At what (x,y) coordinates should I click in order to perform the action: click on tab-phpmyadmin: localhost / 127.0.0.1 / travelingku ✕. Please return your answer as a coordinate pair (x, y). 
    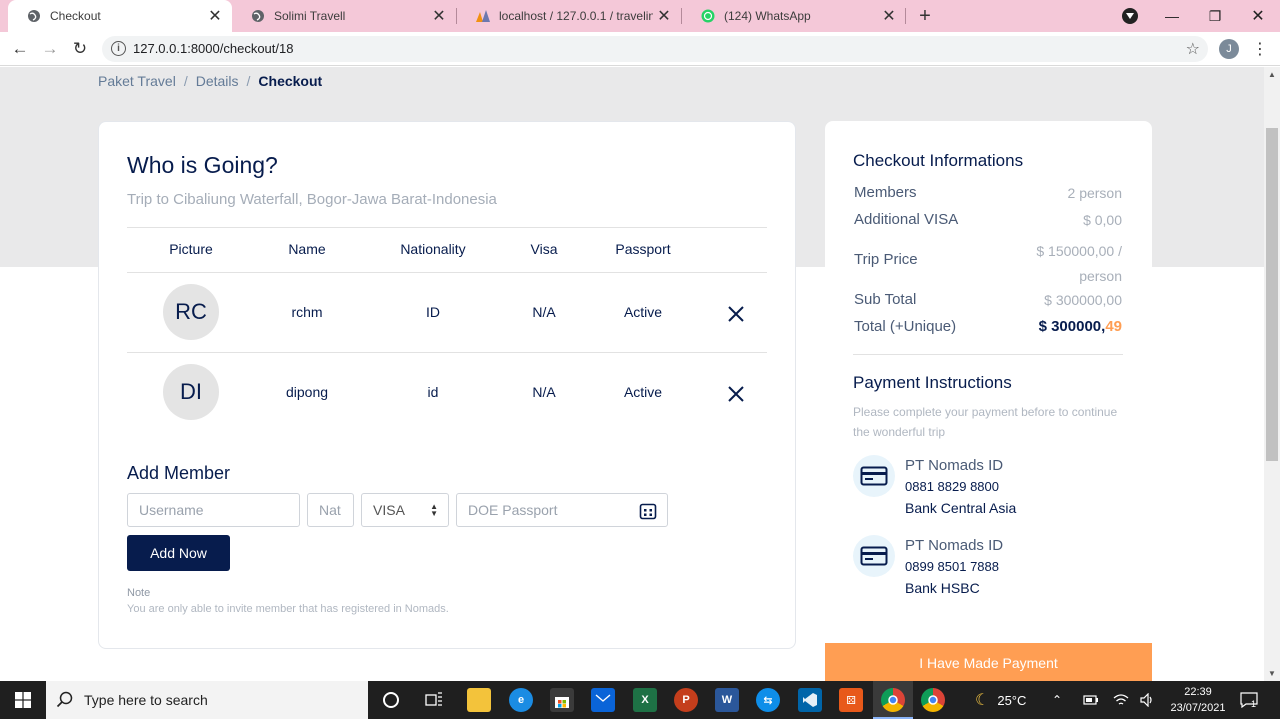
    Looking at the image, I should click on (569, 16).